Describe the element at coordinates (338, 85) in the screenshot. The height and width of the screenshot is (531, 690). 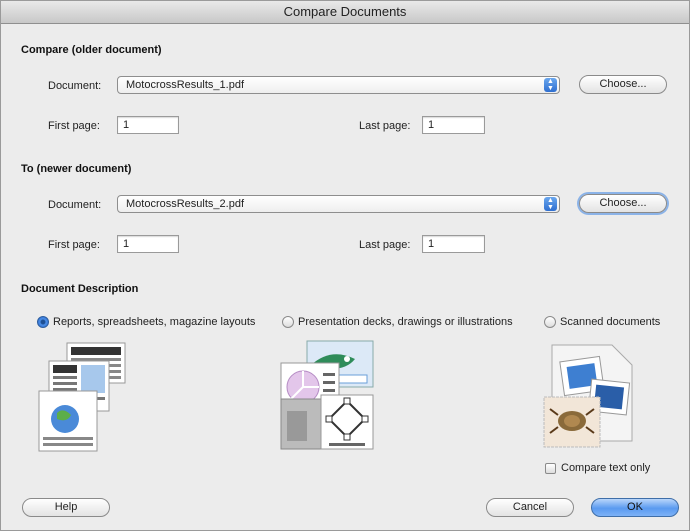
I see `older-document-popup: MotocrossResults_1.pdf ▲ ▼` at that location.